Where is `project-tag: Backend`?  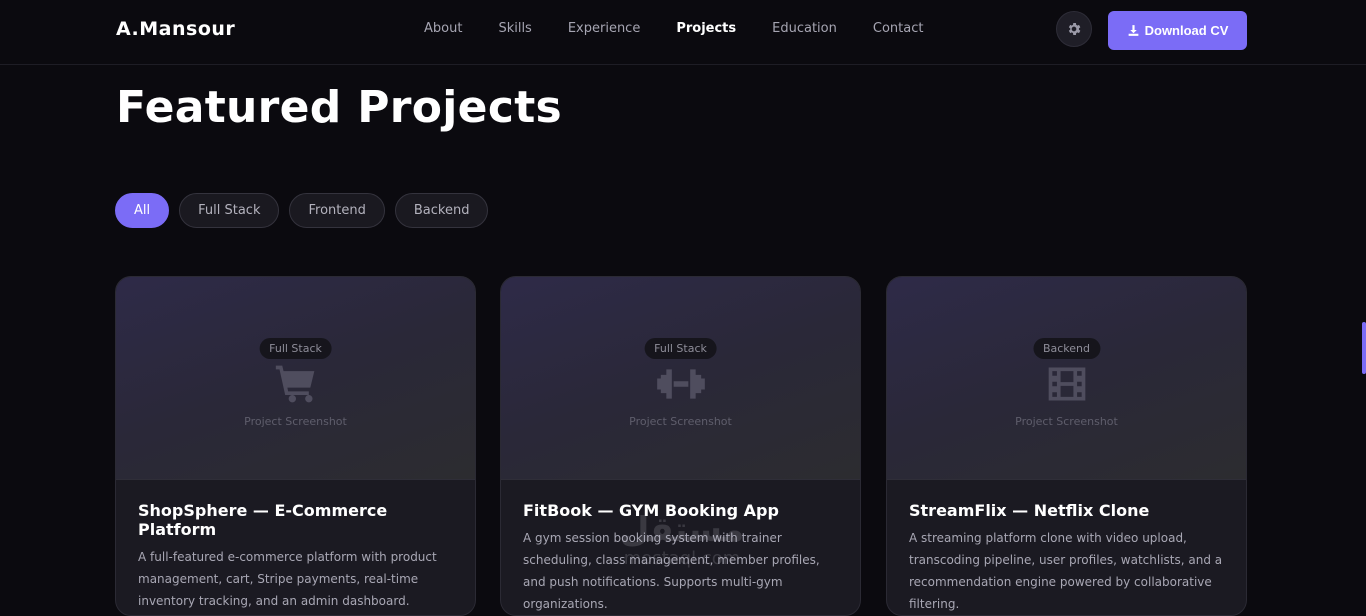 project-tag: Backend is located at coordinates (1066, 348).